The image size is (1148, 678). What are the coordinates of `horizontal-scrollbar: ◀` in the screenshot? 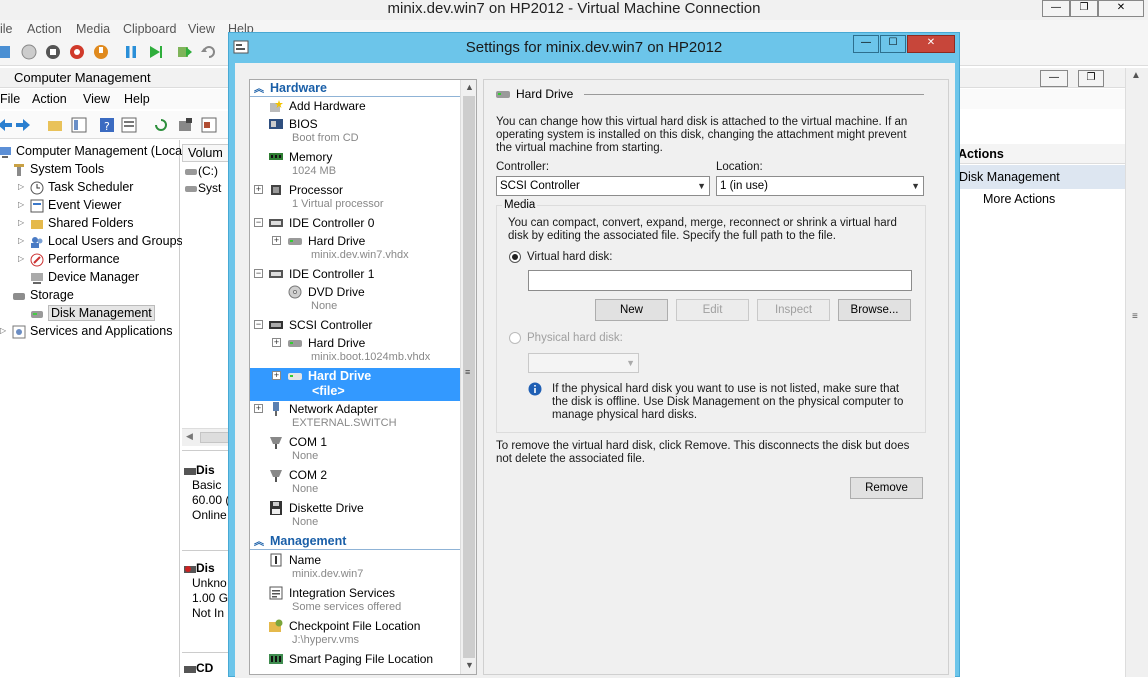 It's located at (207, 437).